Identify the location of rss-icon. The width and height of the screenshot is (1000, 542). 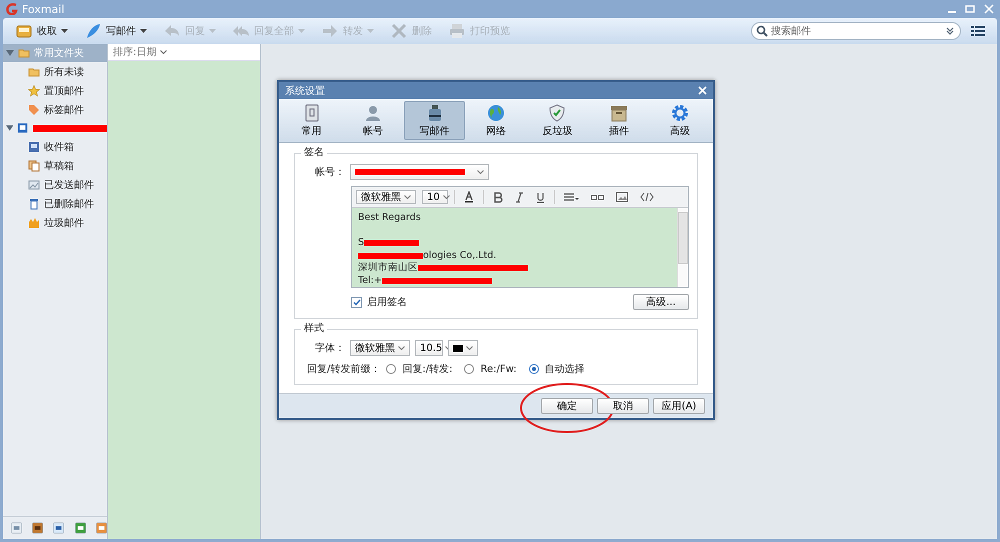
(102, 528).